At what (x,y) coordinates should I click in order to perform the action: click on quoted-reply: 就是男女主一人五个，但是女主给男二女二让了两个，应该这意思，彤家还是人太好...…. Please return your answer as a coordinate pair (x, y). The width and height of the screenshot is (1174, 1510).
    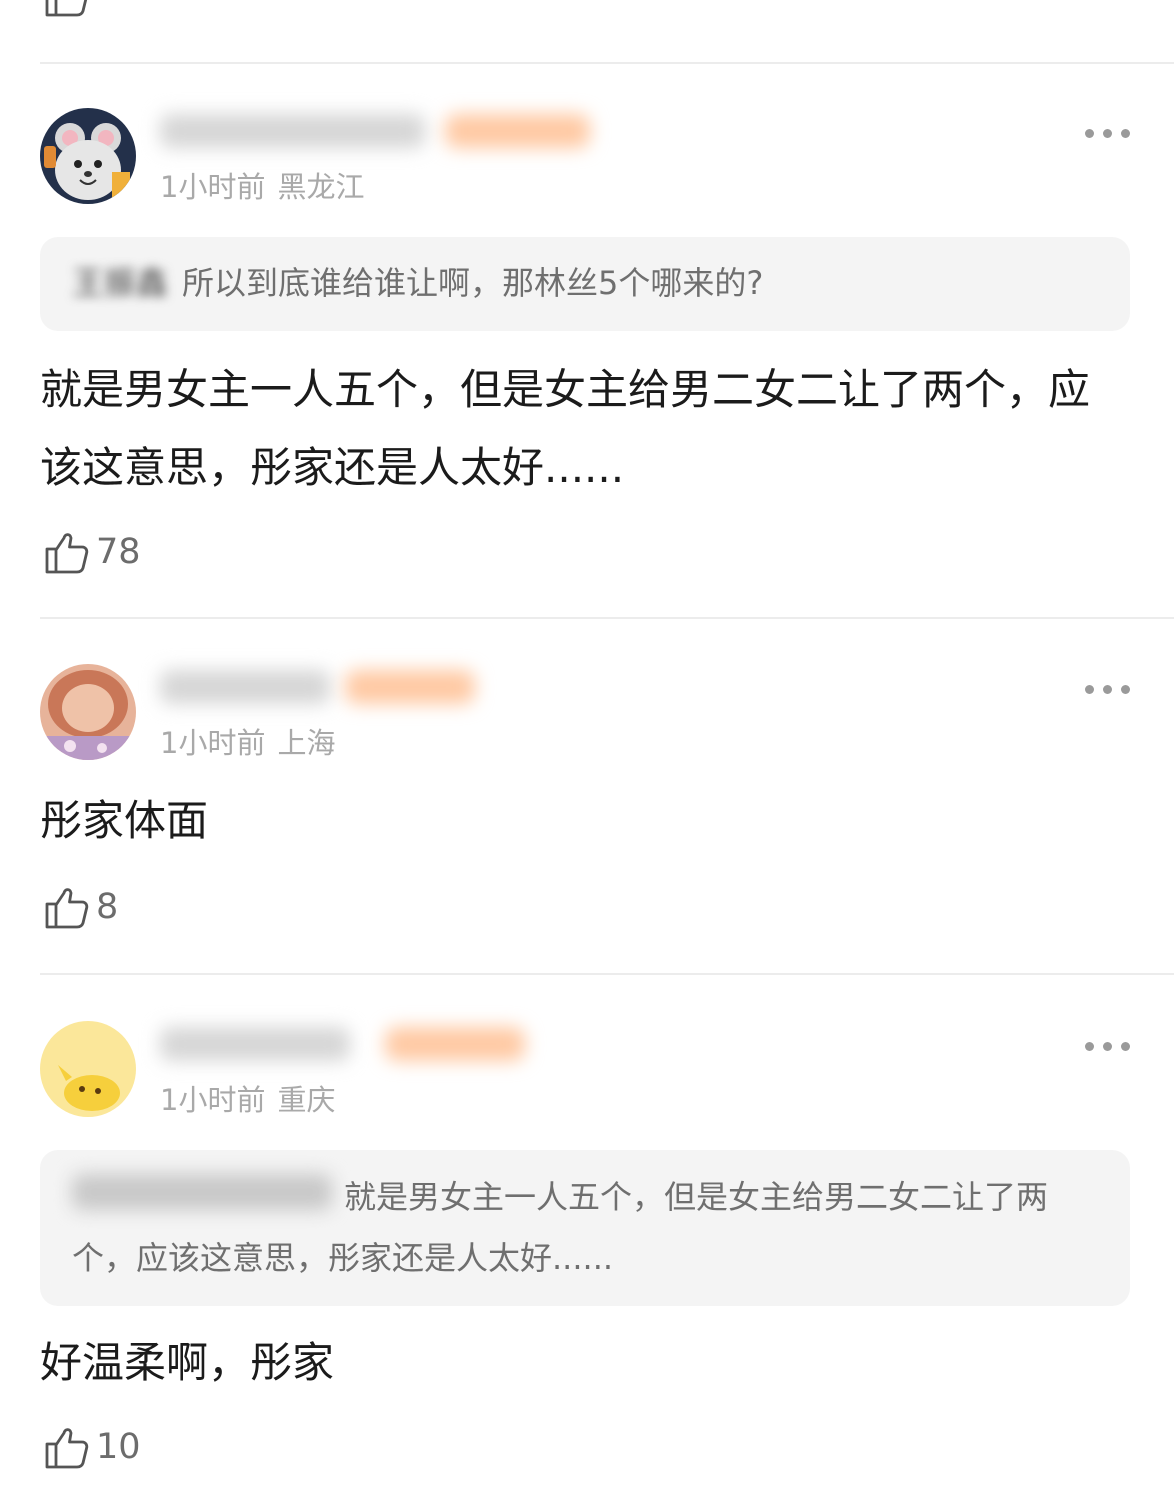
    Looking at the image, I should click on (585, 1228).